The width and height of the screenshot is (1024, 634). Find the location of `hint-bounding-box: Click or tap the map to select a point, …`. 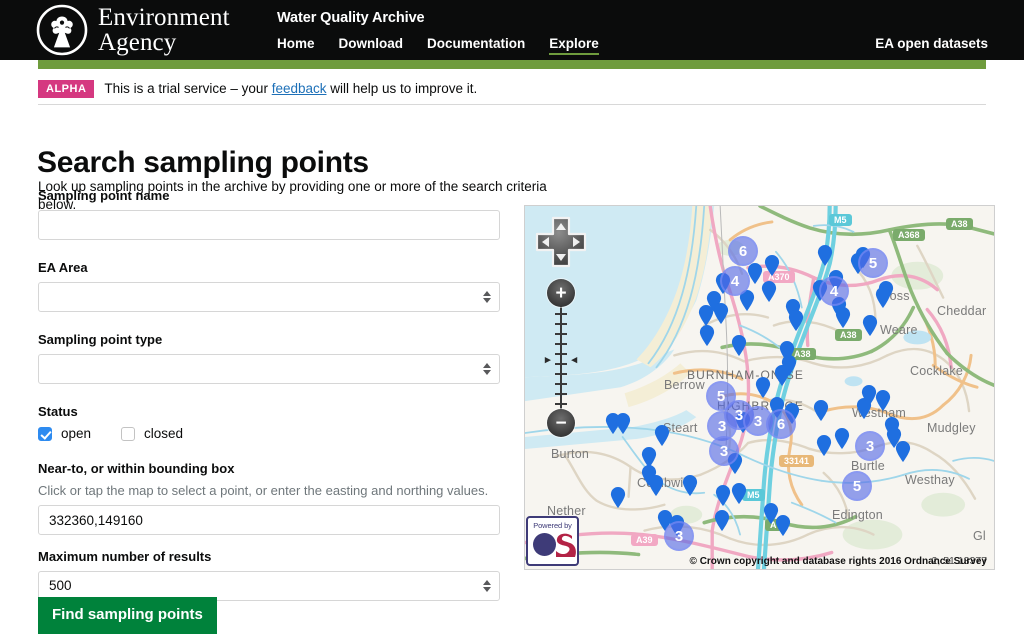

hint-bounding-box: Click or tap the map to select a point, … is located at coordinates (263, 490).